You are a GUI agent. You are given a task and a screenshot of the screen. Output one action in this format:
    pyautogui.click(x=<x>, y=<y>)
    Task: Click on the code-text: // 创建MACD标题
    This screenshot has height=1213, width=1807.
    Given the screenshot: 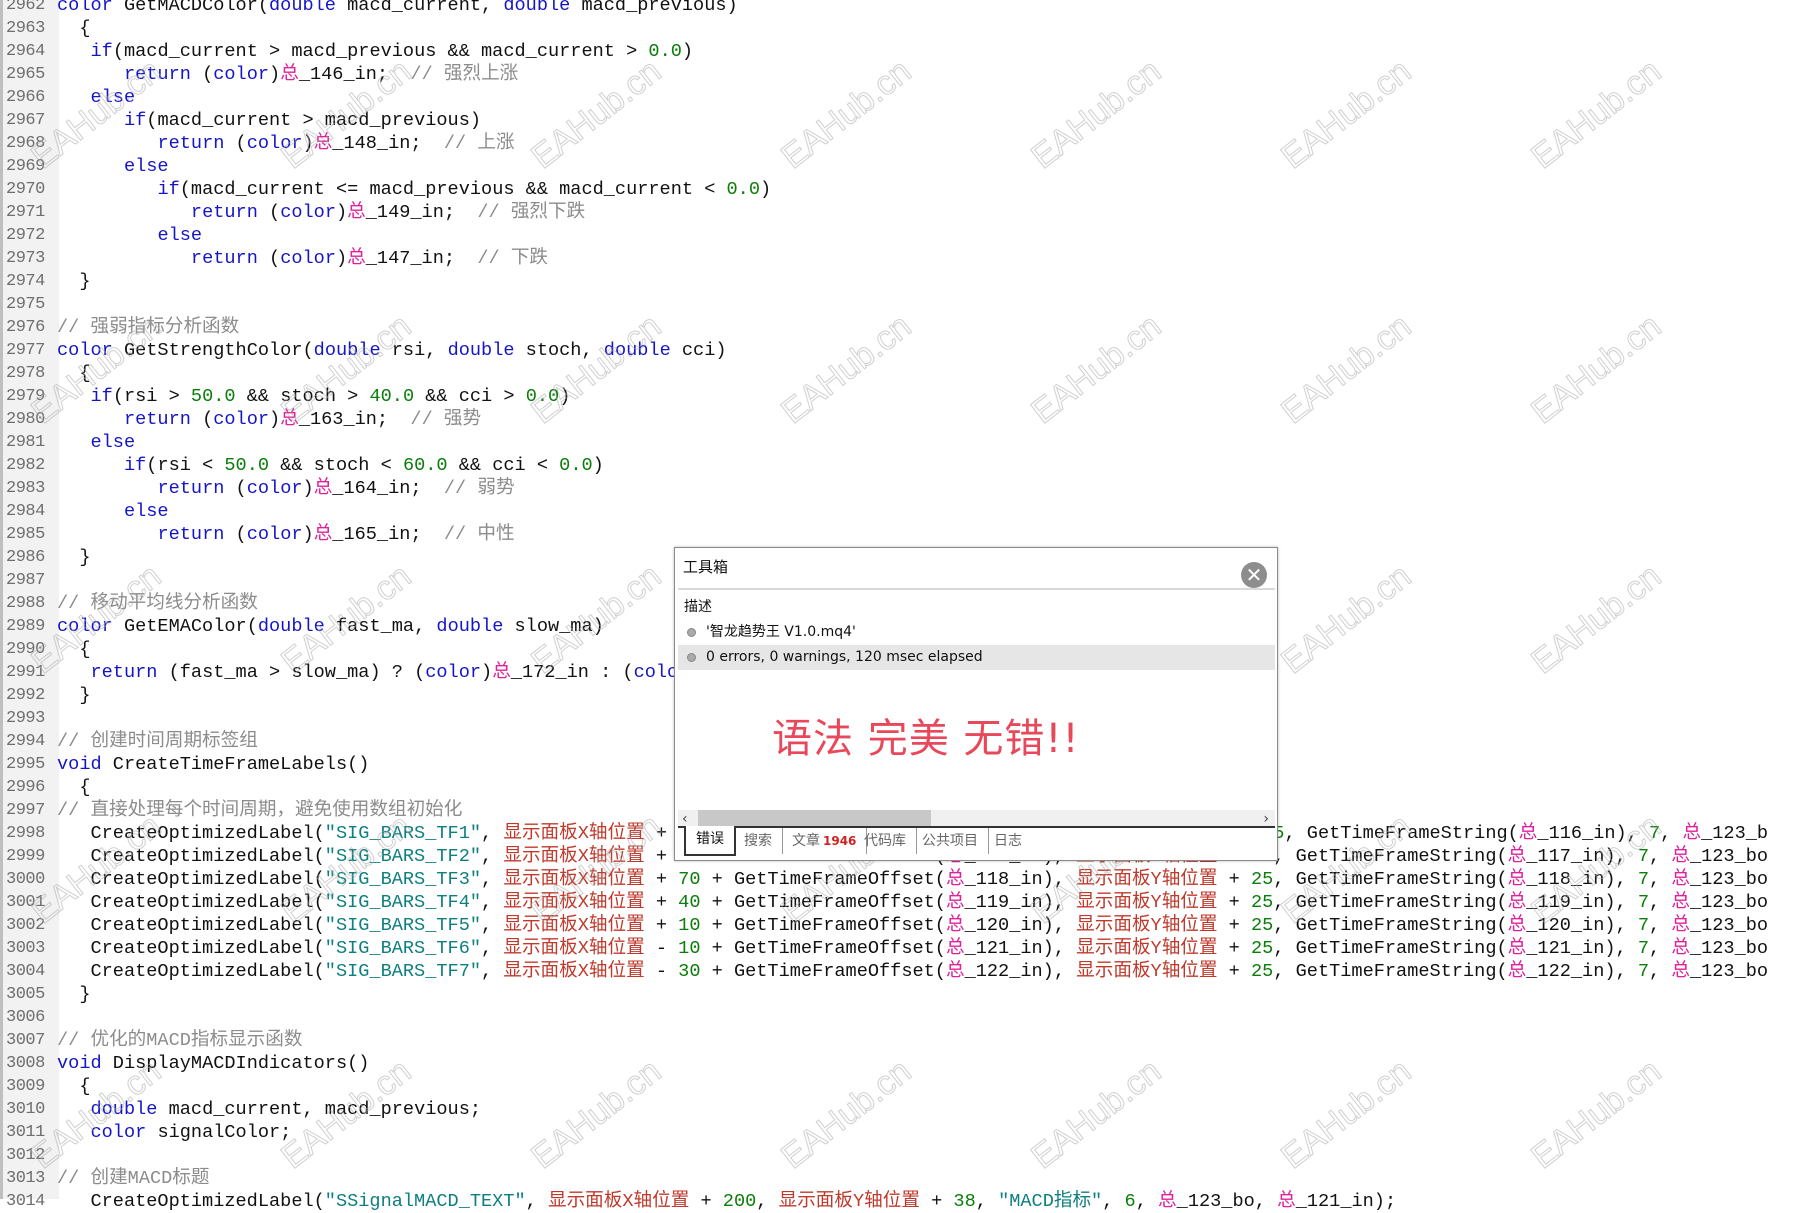 What is the action you would take?
    pyautogui.click(x=133, y=1178)
    